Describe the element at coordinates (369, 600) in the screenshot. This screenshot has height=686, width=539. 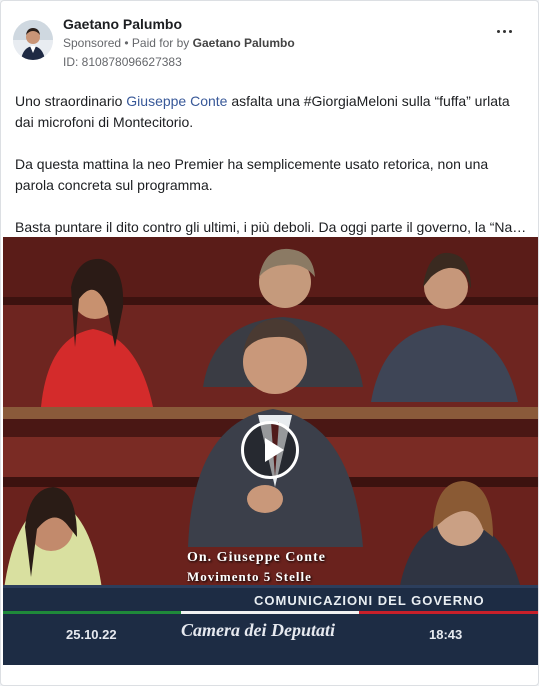
I see `ticker-text: COMUNICAZIONI DEL GOVERNO` at that location.